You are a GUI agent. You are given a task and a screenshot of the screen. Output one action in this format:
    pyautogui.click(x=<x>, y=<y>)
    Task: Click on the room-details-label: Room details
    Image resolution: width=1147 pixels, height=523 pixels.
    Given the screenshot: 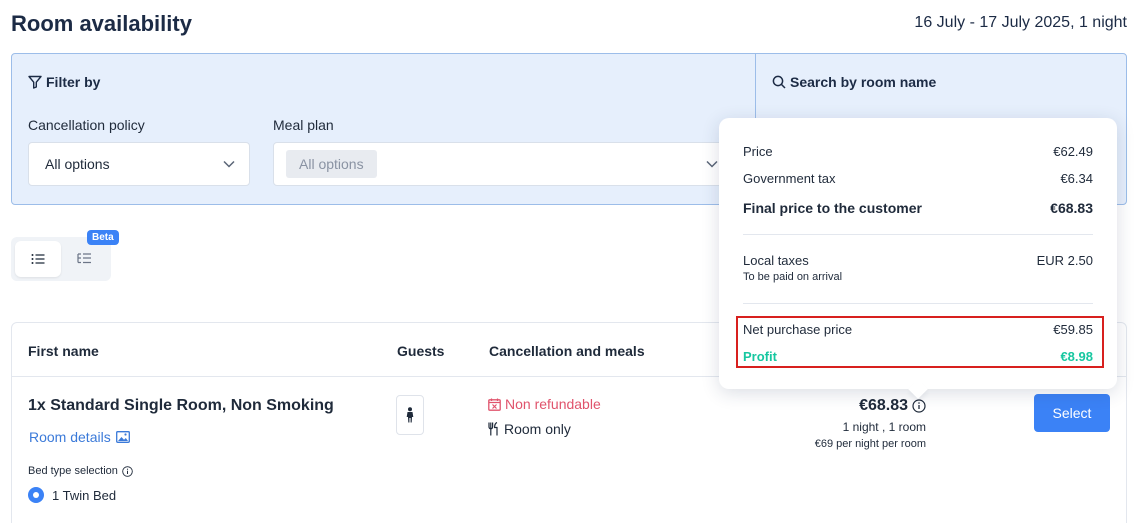 What is the action you would take?
    pyautogui.click(x=70, y=437)
    